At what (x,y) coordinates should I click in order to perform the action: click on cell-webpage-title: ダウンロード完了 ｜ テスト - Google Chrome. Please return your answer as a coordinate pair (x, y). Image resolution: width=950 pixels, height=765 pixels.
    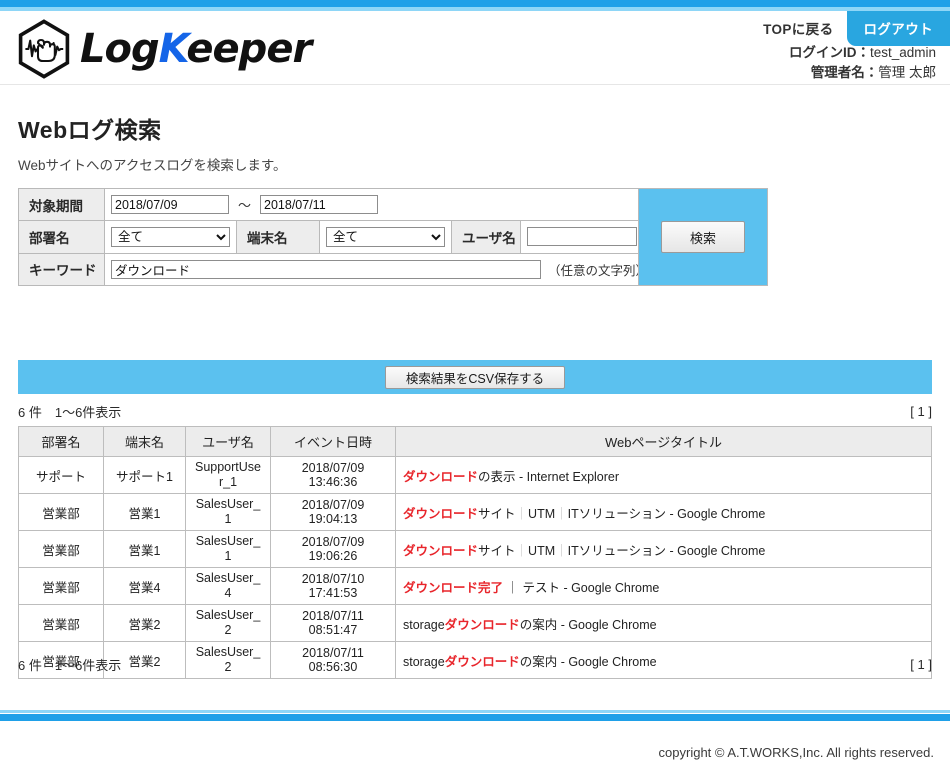
    Looking at the image, I should click on (663, 586).